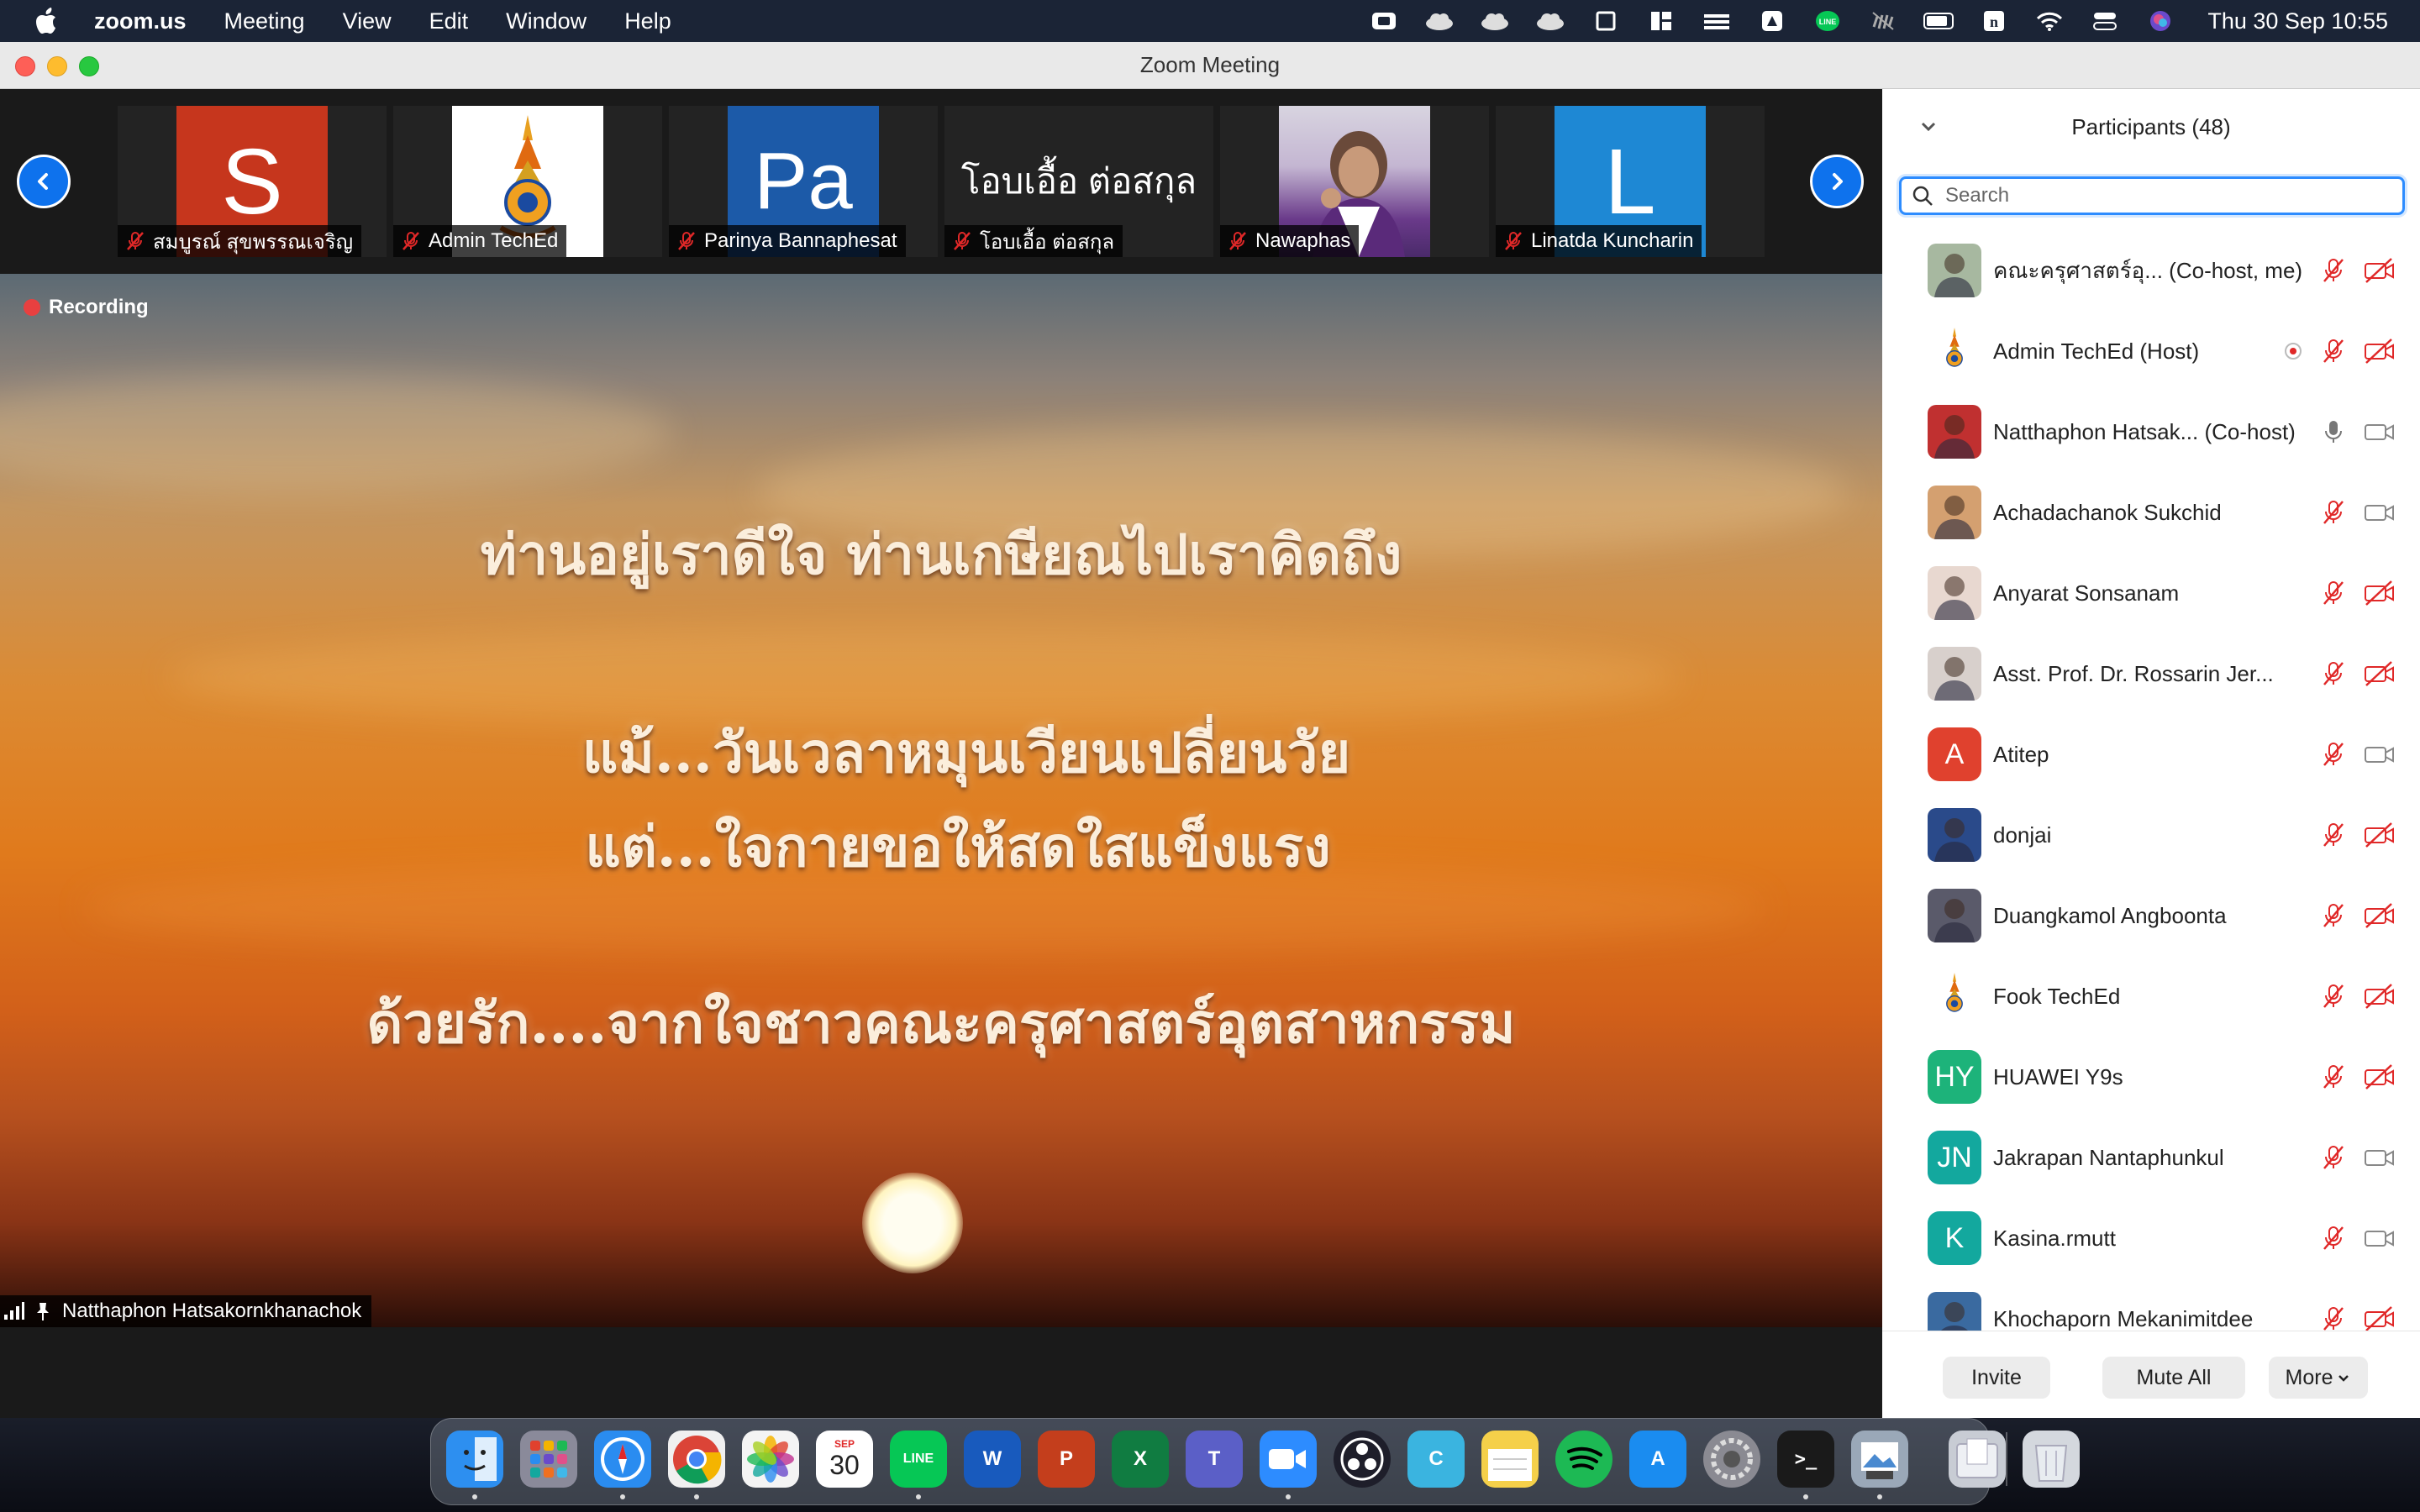  I want to click on previous-page-button, so click(44, 181).